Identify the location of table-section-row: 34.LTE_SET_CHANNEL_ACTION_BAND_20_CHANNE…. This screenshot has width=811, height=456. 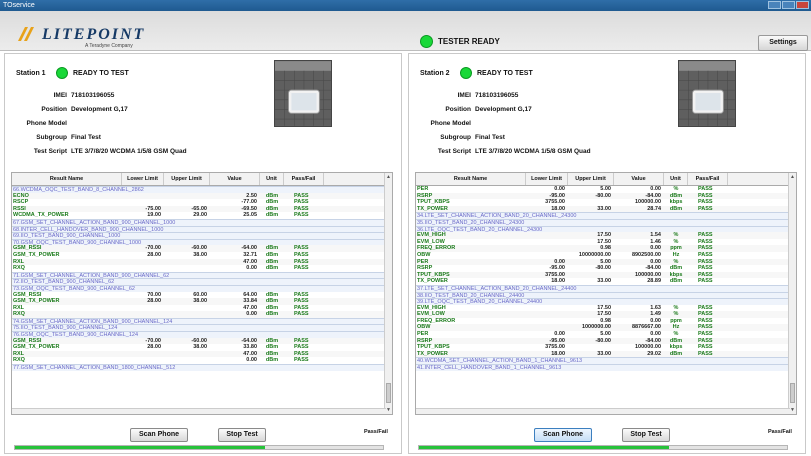
(602, 215).